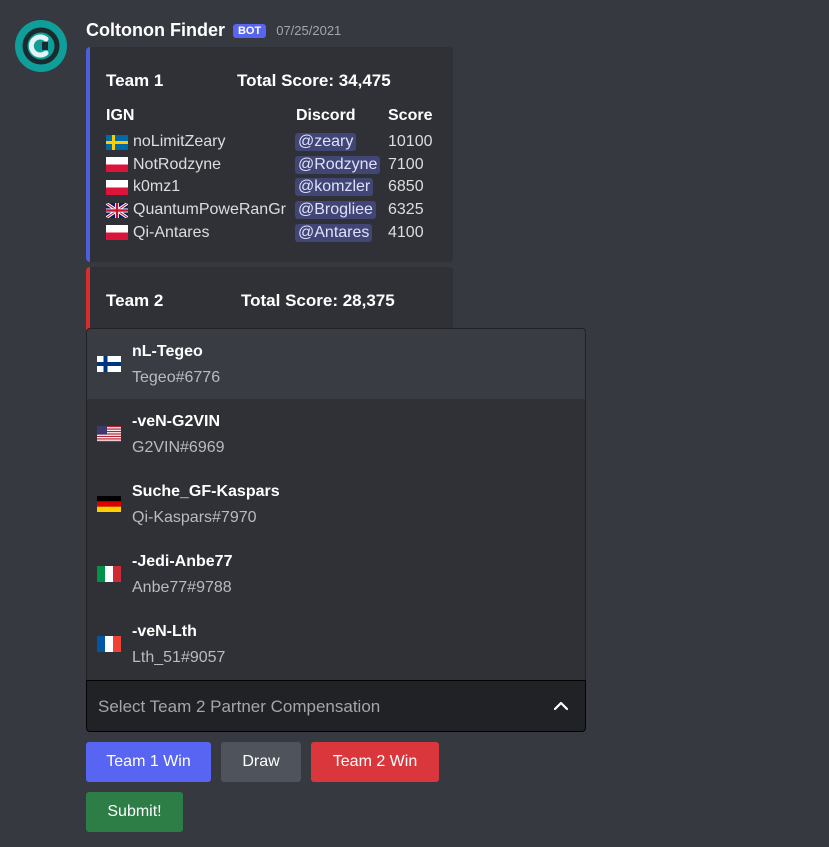 This screenshot has height=847, width=829. What do you see at coordinates (179, 657) in the screenshot?
I see `option-description: Lth_51#9057` at bounding box center [179, 657].